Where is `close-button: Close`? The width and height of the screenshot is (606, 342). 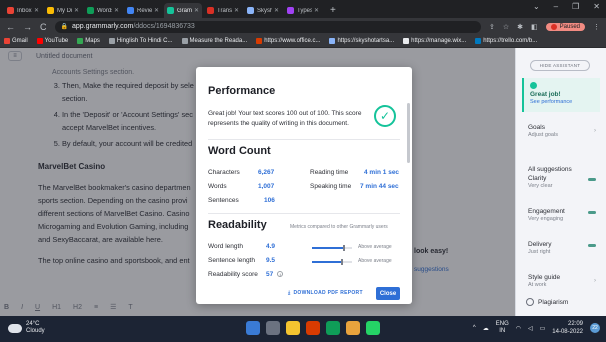
close-button: Close is located at coordinates (388, 293).